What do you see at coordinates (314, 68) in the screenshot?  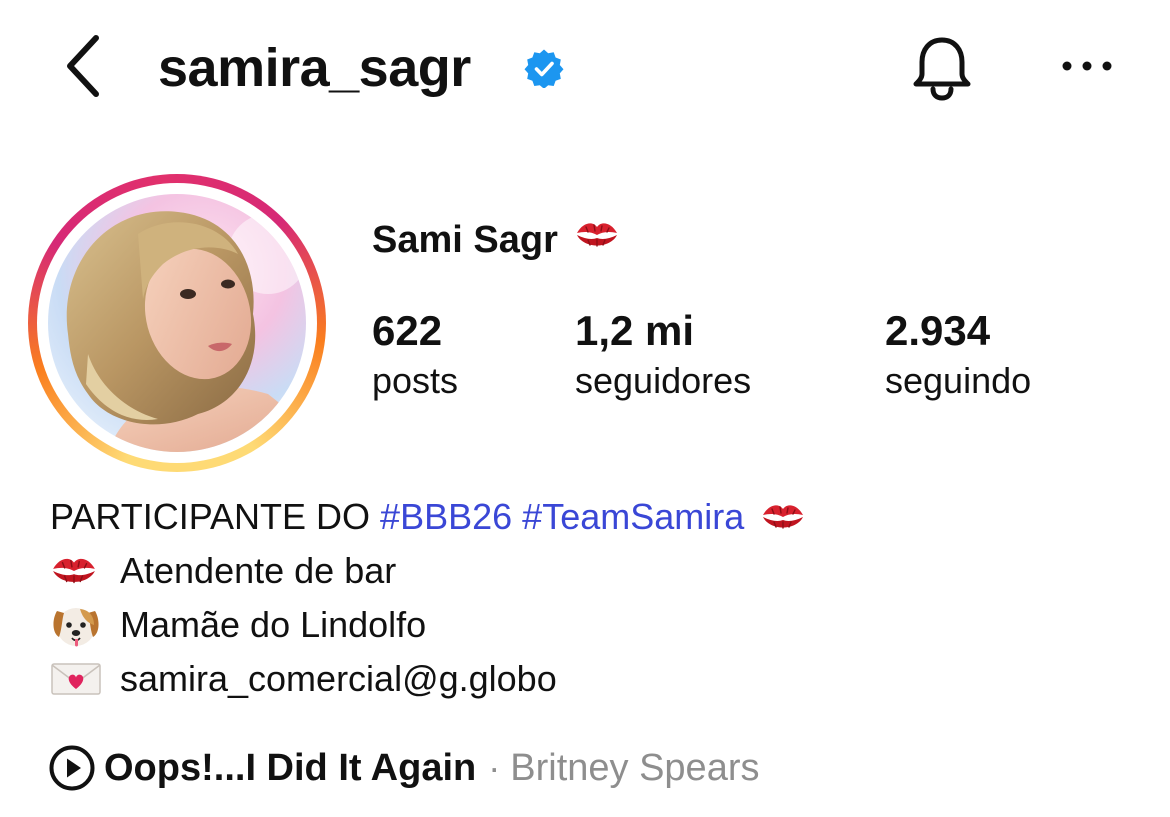 I see `profile-username: samira_sagr` at bounding box center [314, 68].